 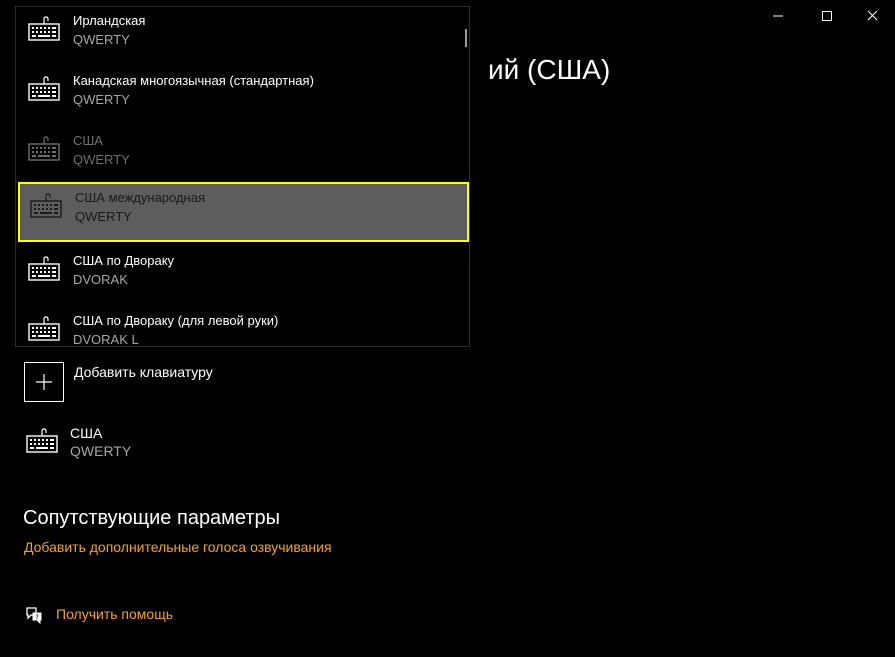 What do you see at coordinates (152, 518) in the screenshot?
I see `related-settings-header: Сопутствующие параметры` at bounding box center [152, 518].